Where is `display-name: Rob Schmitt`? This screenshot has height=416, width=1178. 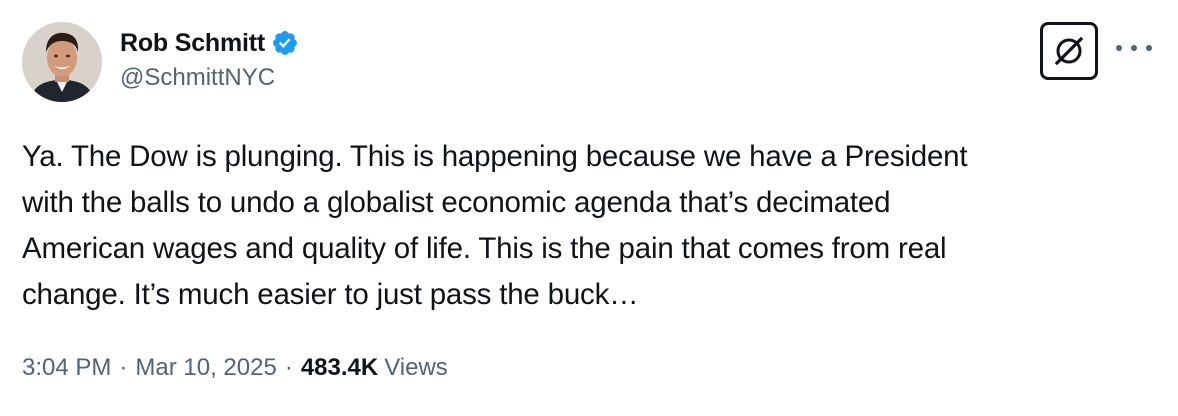 display-name: Rob Schmitt is located at coordinates (192, 43).